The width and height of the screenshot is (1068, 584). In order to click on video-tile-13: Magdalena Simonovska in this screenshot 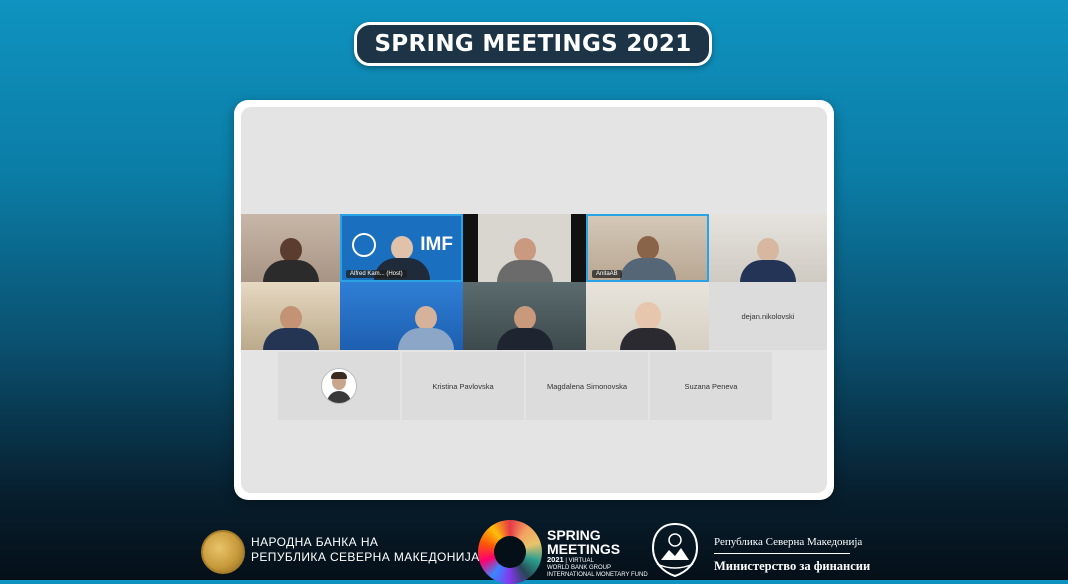, I will do `click(587, 386)`.